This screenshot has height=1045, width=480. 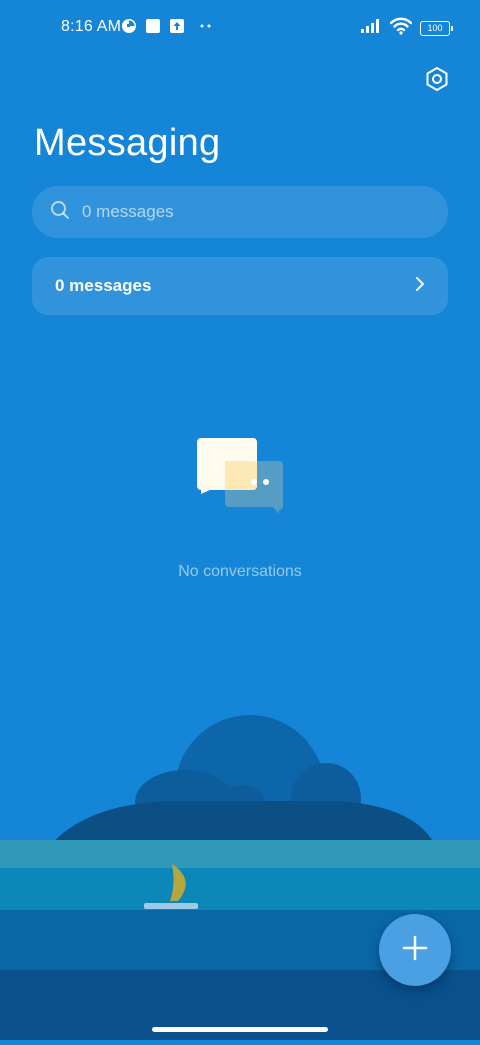 What do you see at coordinates (153, 28) in the screenshot?
I see `notification-square-icon` at bounding box center [153, 28].